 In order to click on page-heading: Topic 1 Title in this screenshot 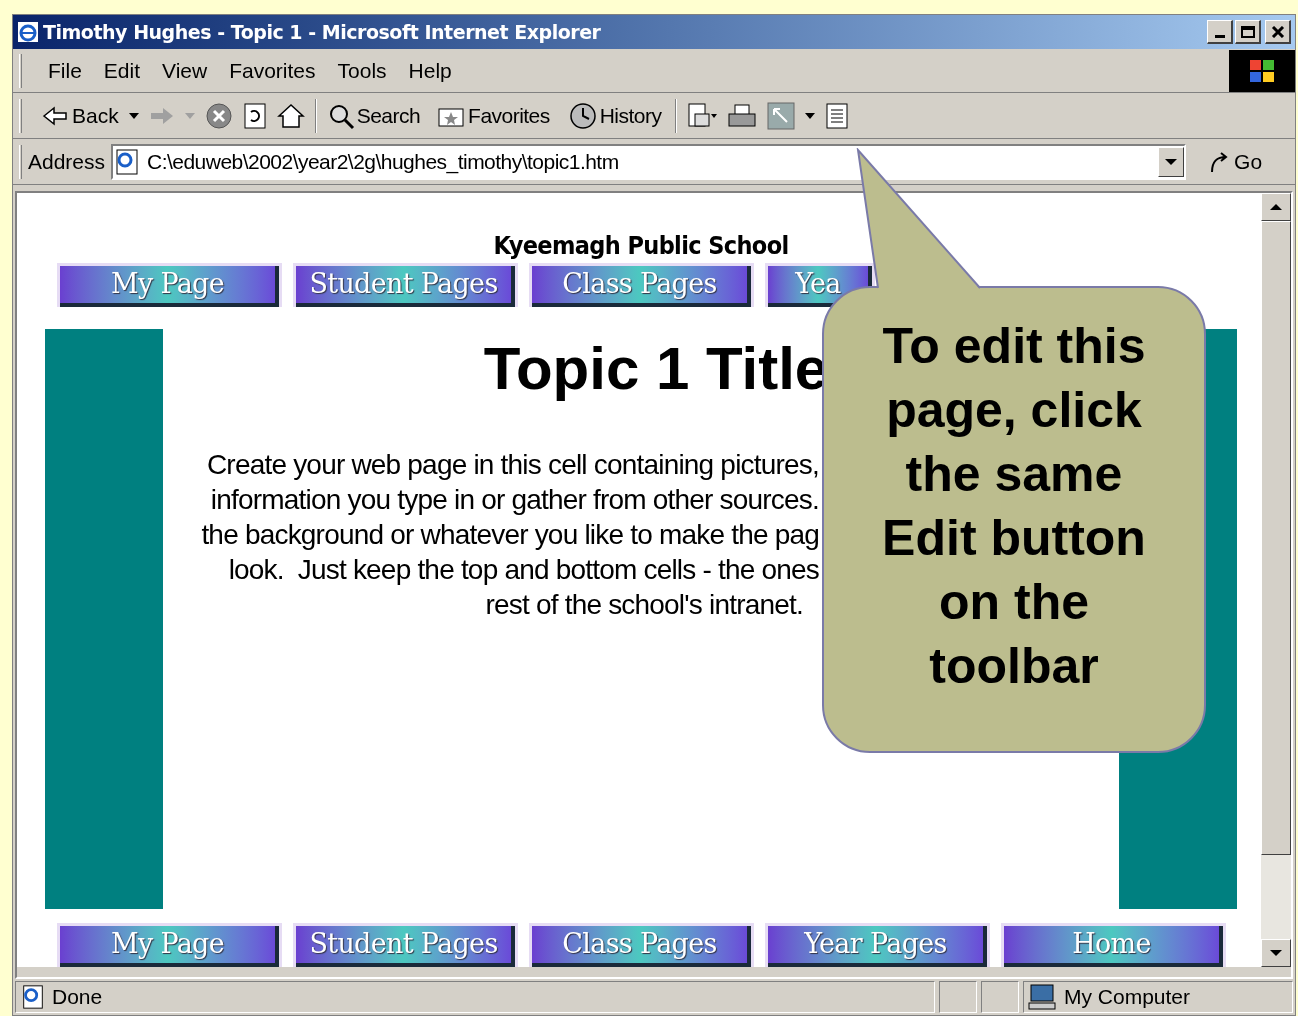, I will do `click(656, 369)`.